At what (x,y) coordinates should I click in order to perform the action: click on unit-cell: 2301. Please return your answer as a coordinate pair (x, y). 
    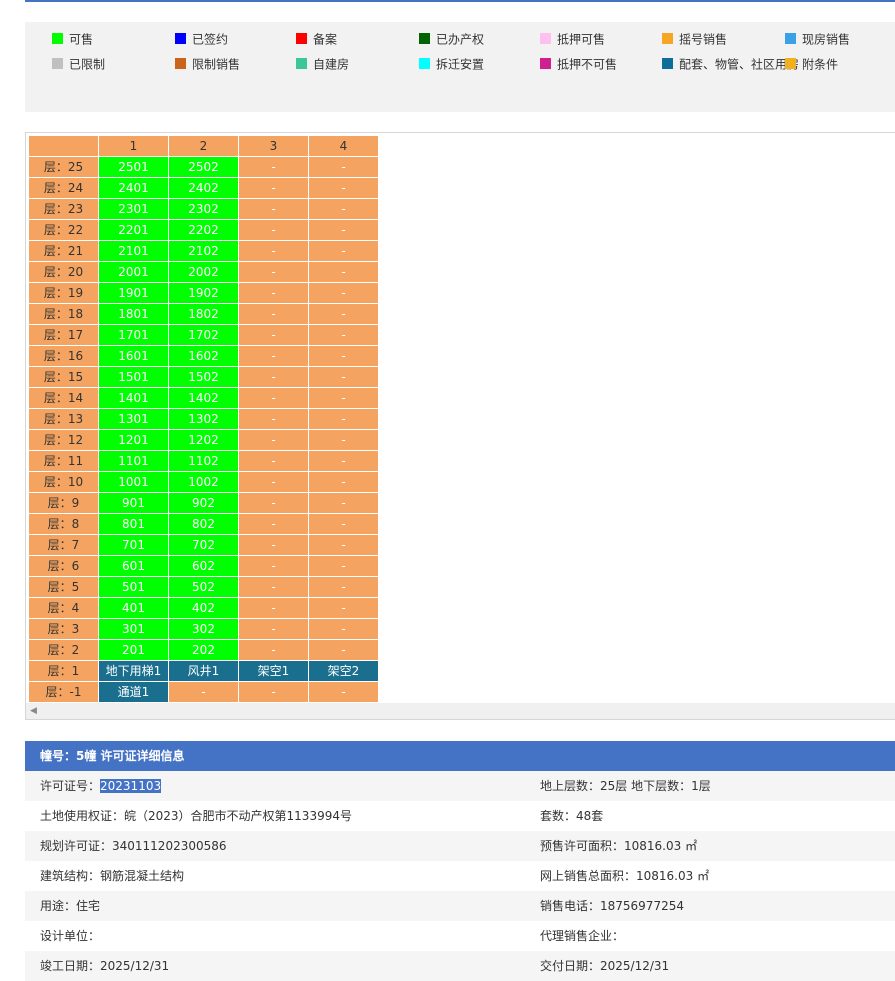
    Looking at the image, I should click on (133, 209).